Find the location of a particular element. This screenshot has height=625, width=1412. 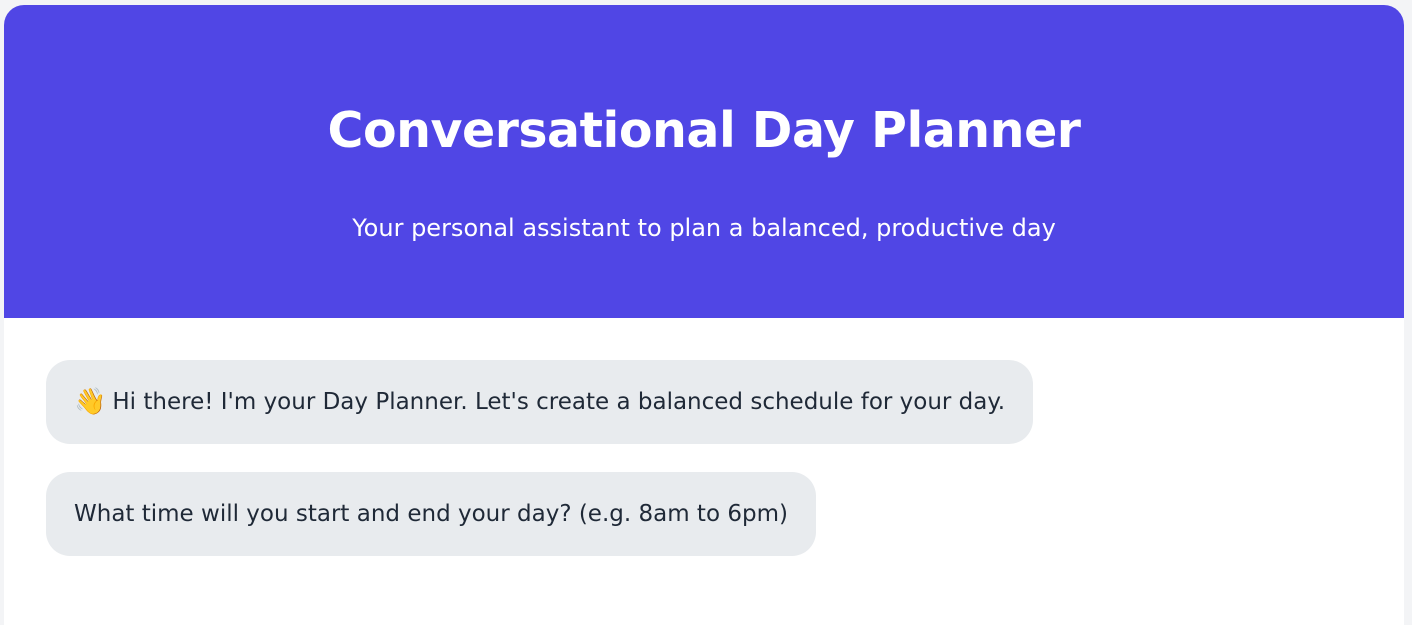

page-title: Conversational Day Planner is located at coordinates (704, 130).